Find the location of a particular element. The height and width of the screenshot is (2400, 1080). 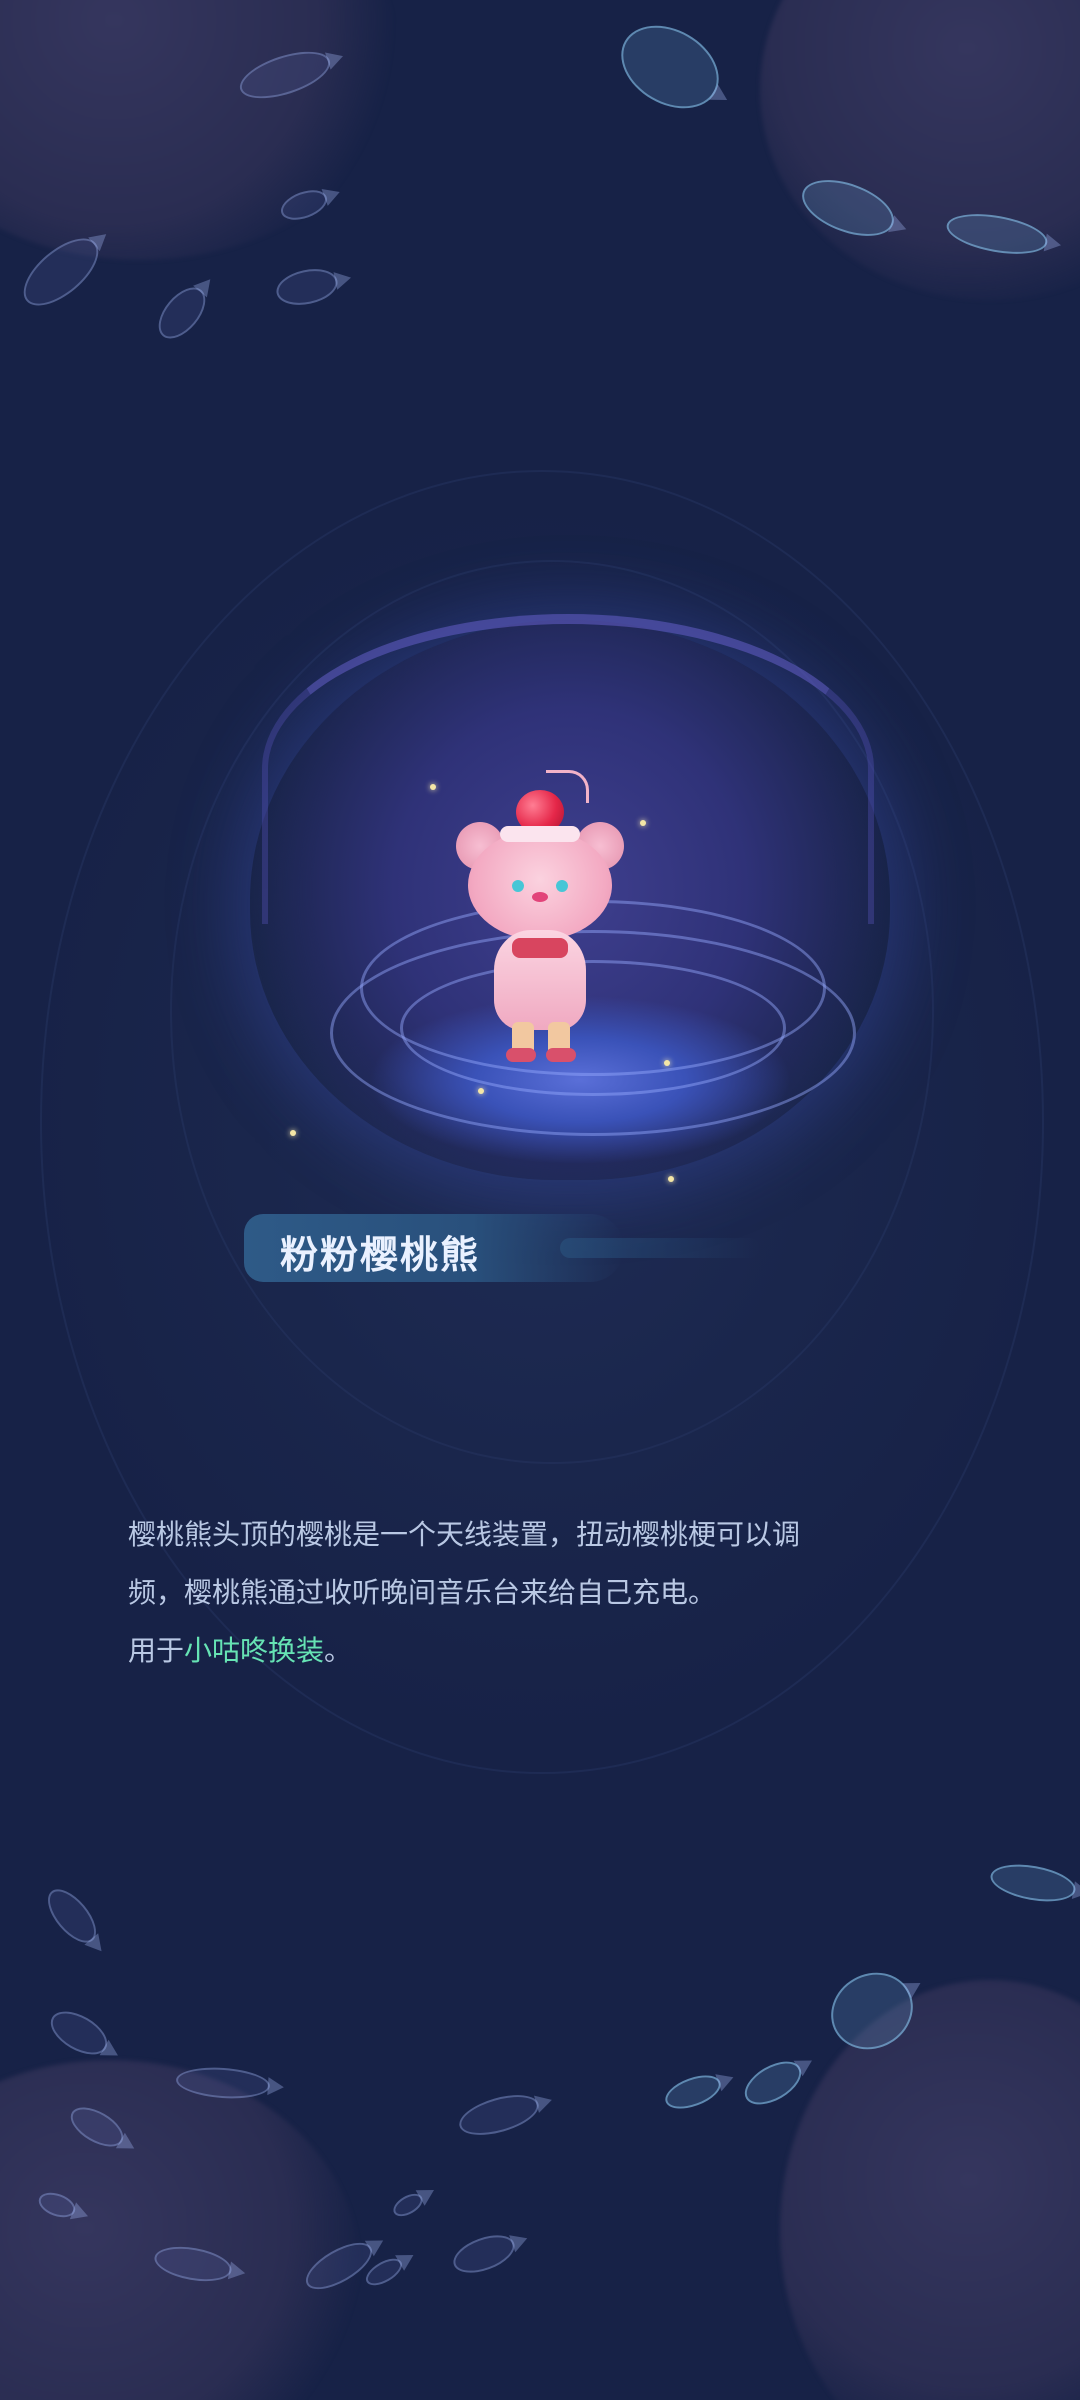

usage-suffix: 。 is located at coordinates (338, 1650).